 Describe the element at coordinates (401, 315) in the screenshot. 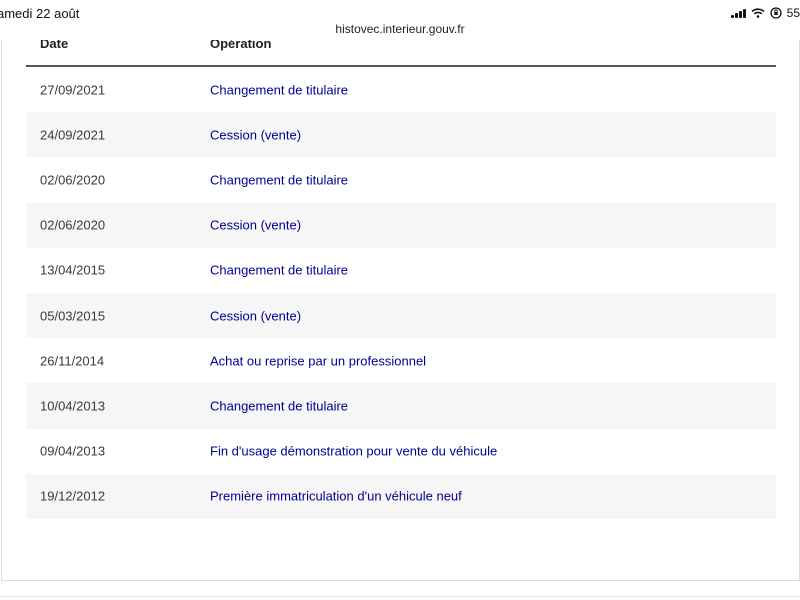

I see `table-row: 05/03/2015 Cession (vente)` at that location.